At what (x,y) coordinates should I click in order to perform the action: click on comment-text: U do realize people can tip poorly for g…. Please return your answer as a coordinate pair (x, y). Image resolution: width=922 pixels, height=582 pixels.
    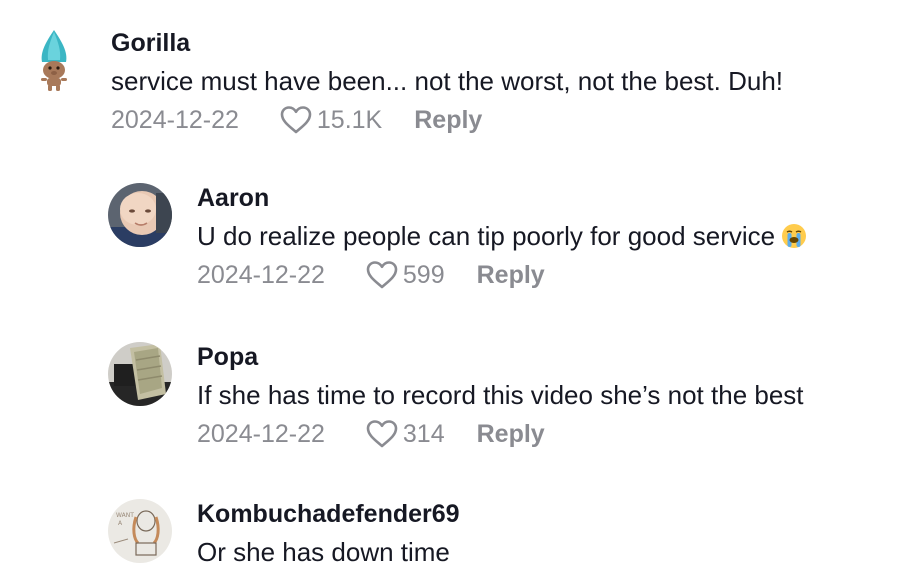
    Looking at the image, I should click on (502, 236).